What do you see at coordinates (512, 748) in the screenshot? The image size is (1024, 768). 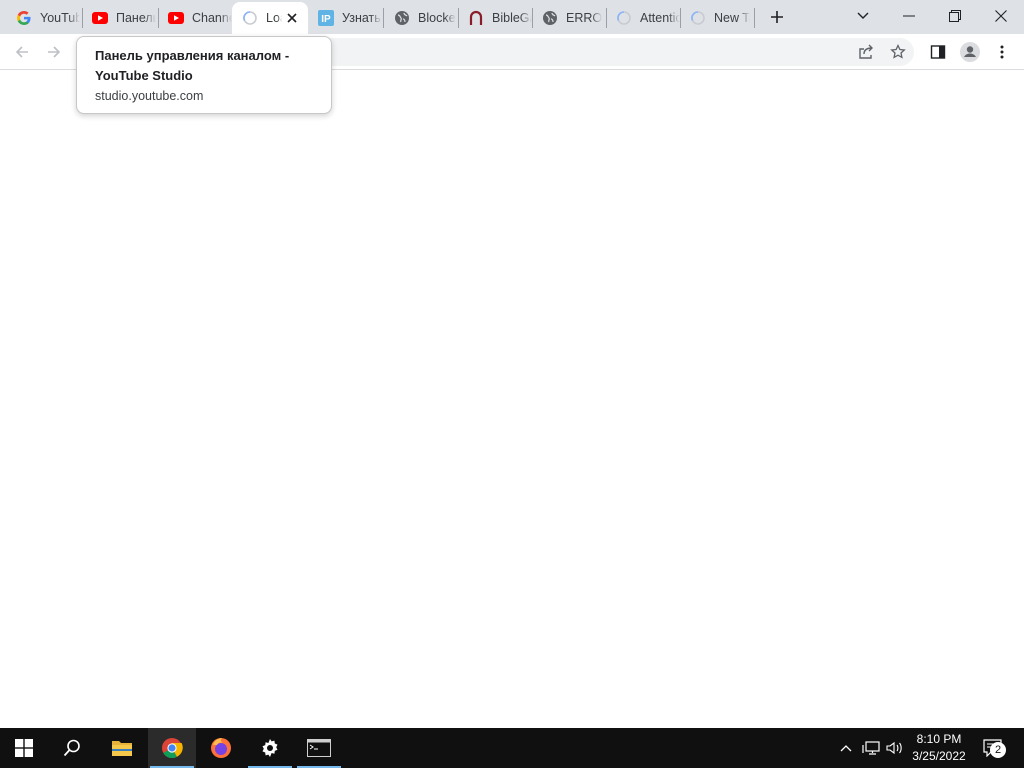 I see `windows-taskbar: 8:10 PM 3/25/2022 2` at bounding box center [512, 748].